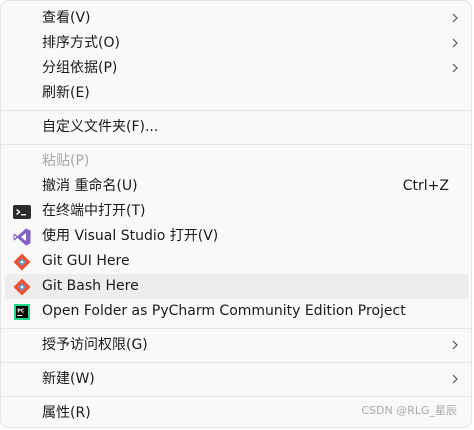 The image size is (474, 430). What do you see at coordinates (237, 43) in the screenshot?
I see `menu-item-sort-by: 排序方式(O)` at bounding box center [237, 43].